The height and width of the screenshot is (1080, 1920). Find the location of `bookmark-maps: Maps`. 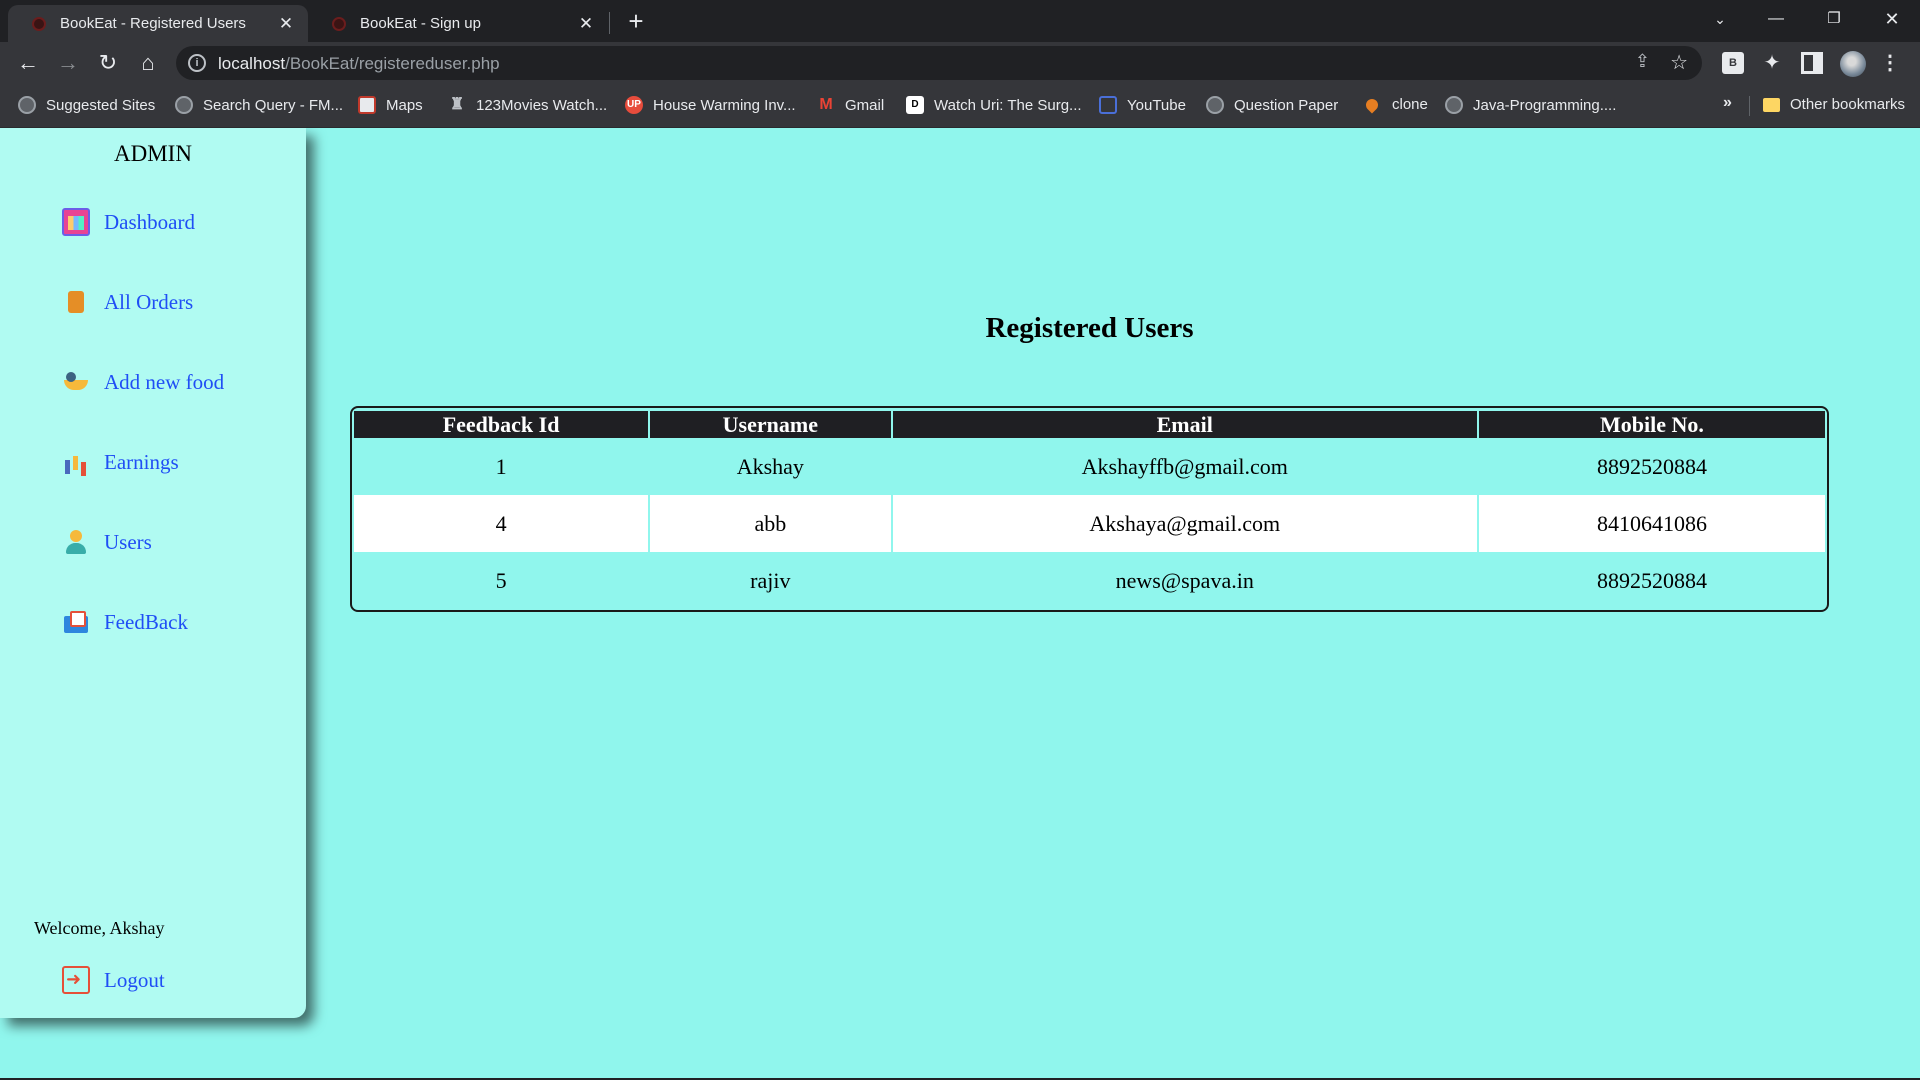

bookmark-maps: Maps is located at coordinates (390, 105).